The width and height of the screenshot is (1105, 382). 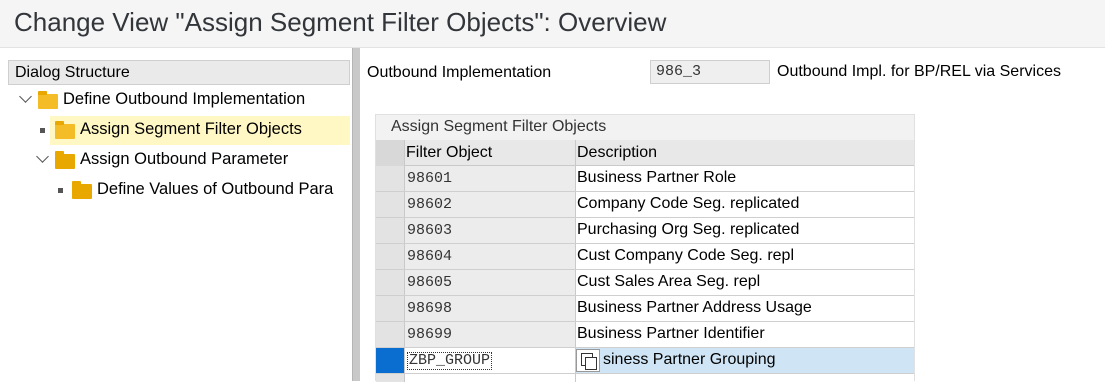 I want to click on table-row-selected: ZBP_GROUP siness Partner Grouping, so click(x=645, y=361).